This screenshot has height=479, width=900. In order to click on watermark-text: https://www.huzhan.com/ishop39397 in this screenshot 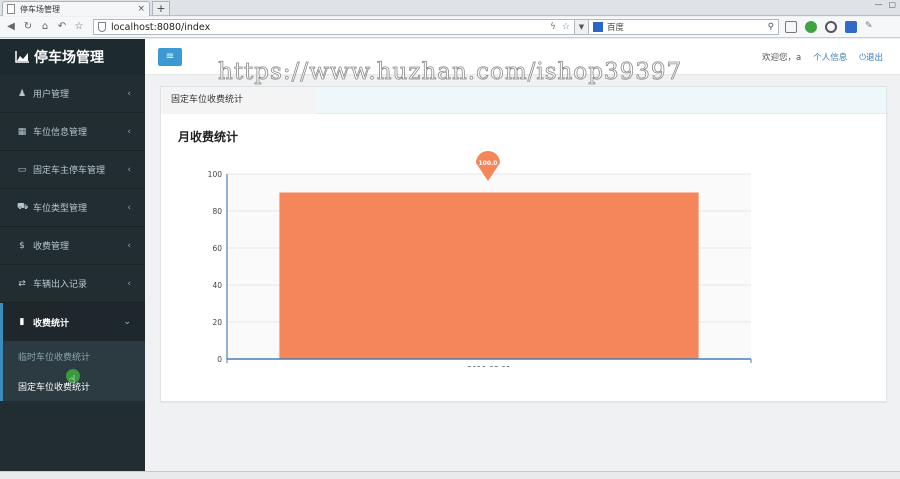, I will do `click(450, 72)`.